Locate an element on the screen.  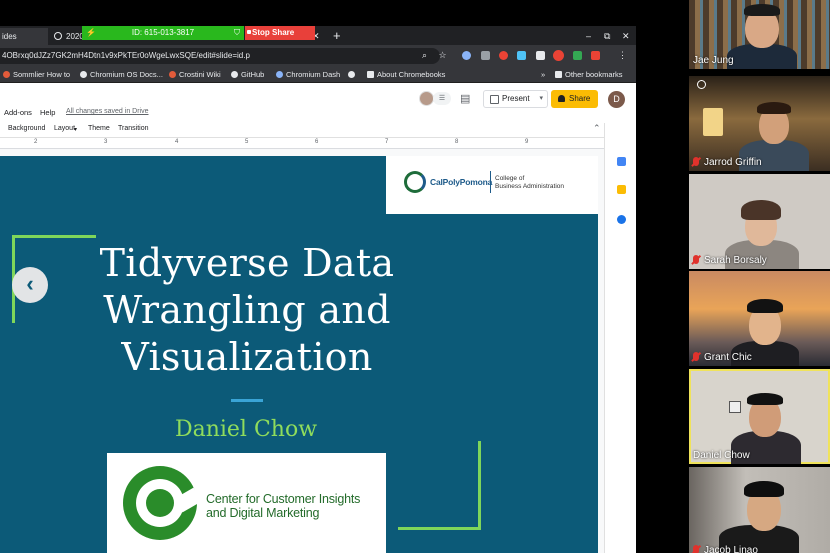
divider is located at coordinates (490, 182).